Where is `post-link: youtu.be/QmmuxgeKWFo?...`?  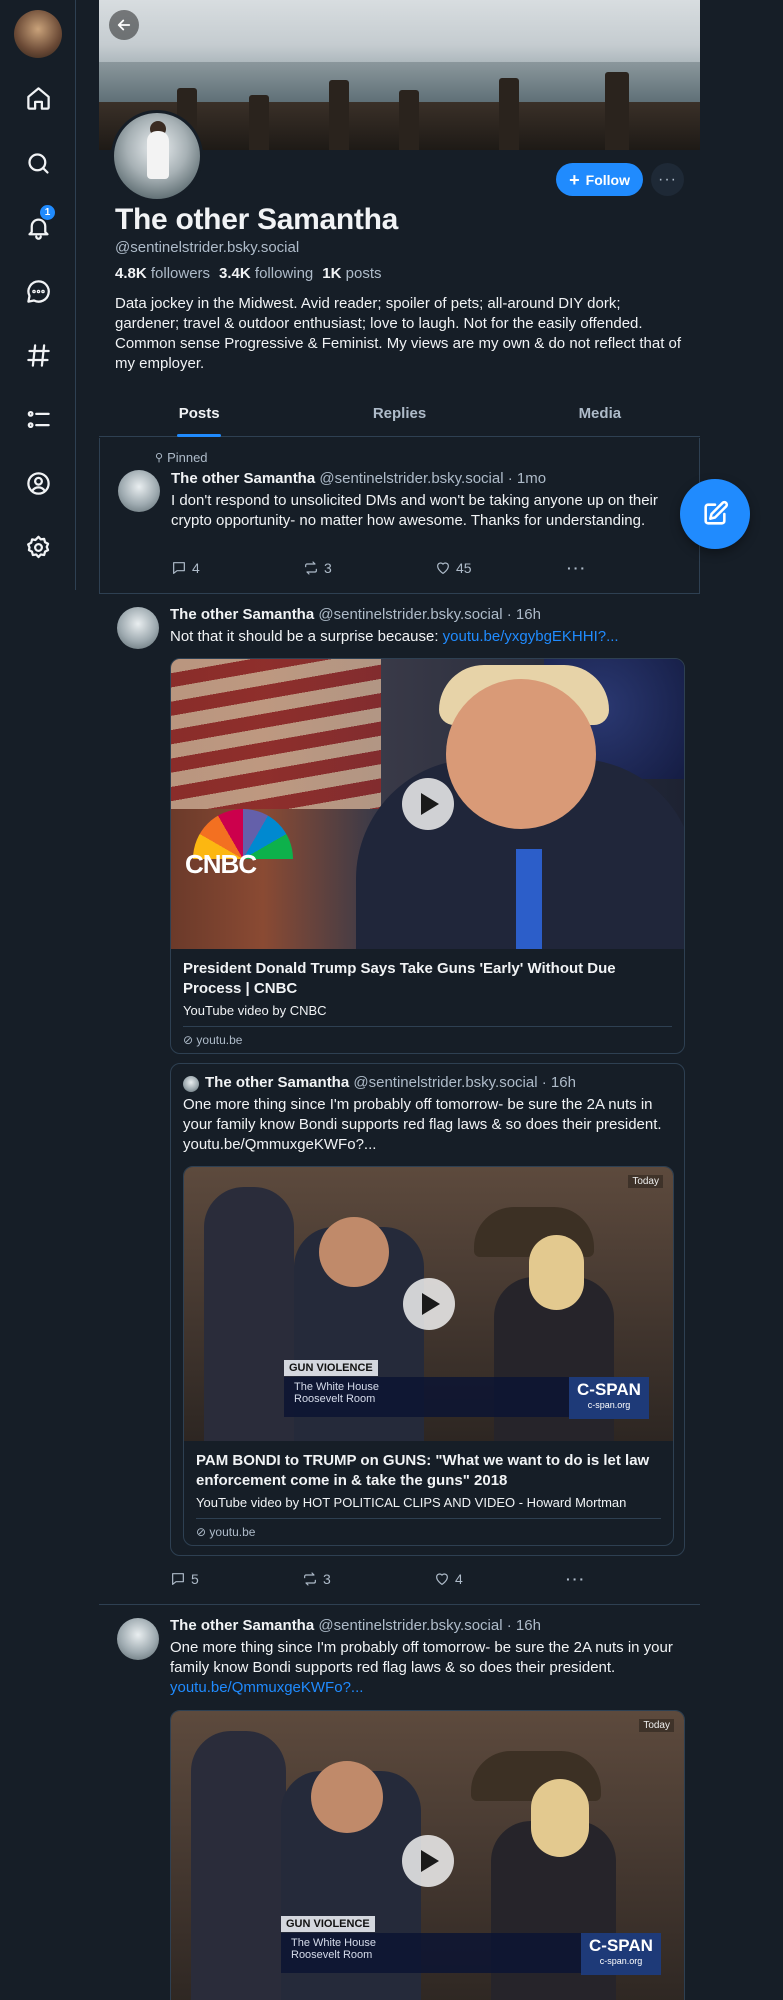 post-link: youtu.be/QmmuxgeKWFo?... is located at coordinates (266, 1687).